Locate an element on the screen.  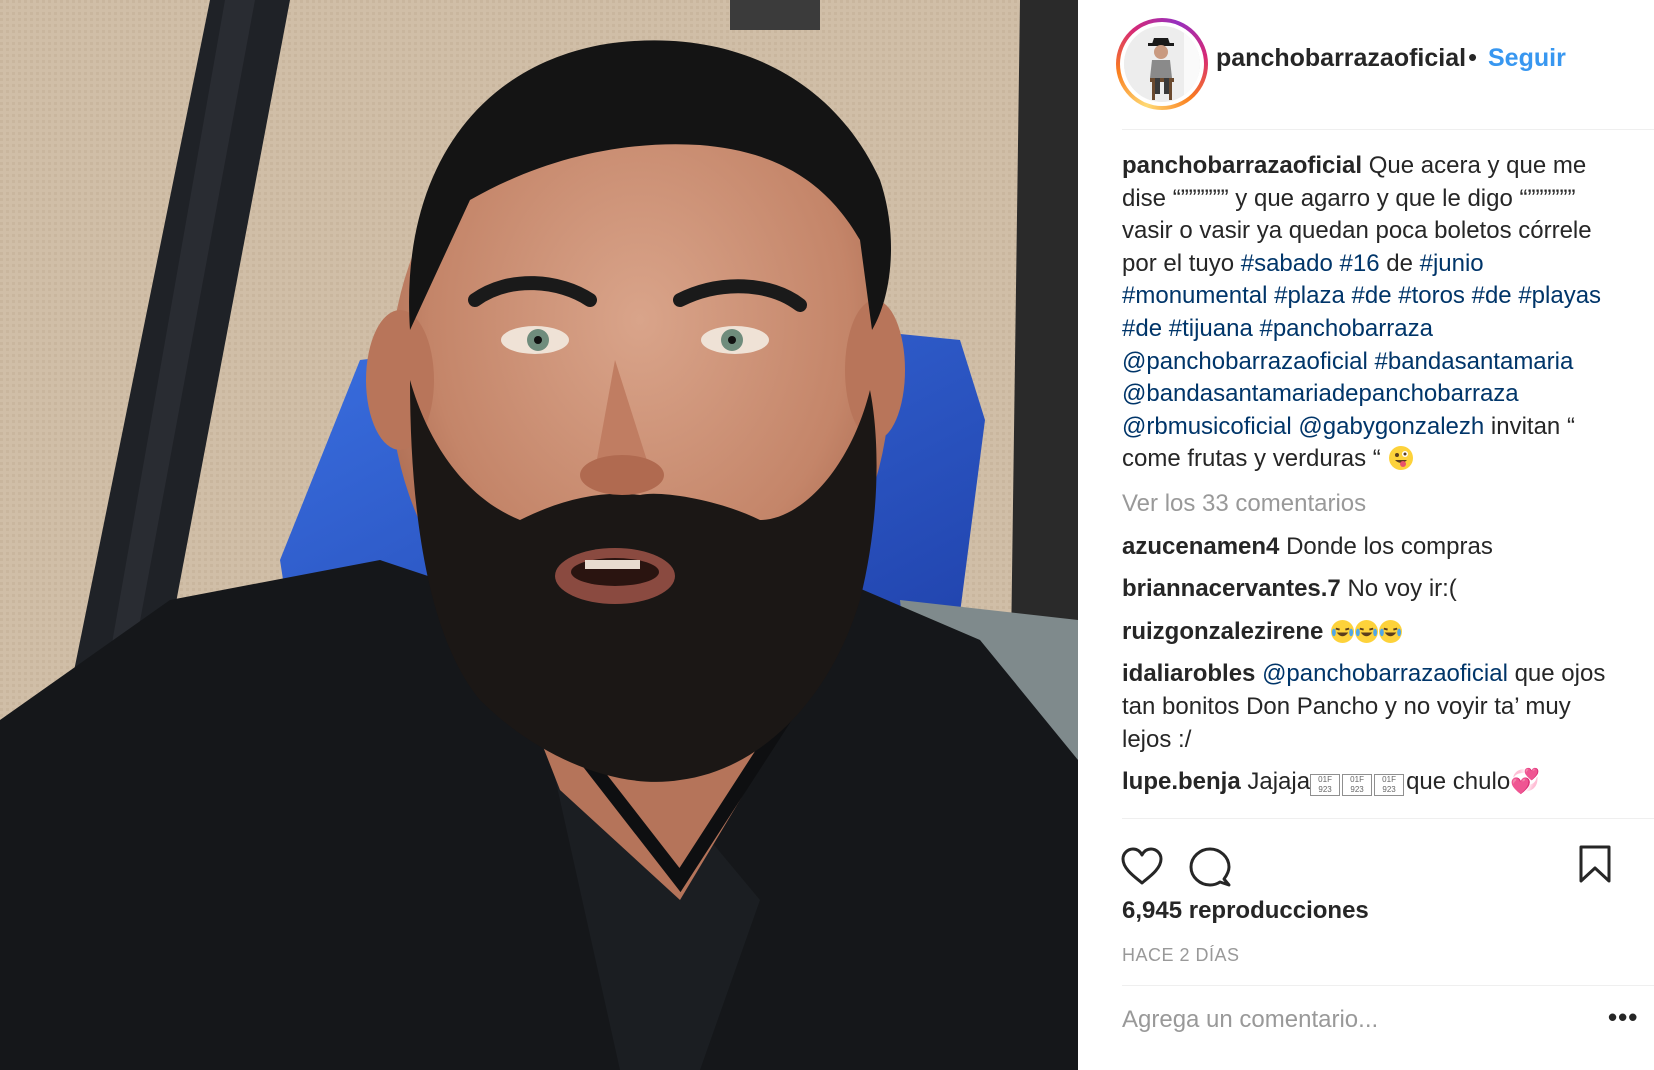
header-divider is located at coordinates (1388, 129).